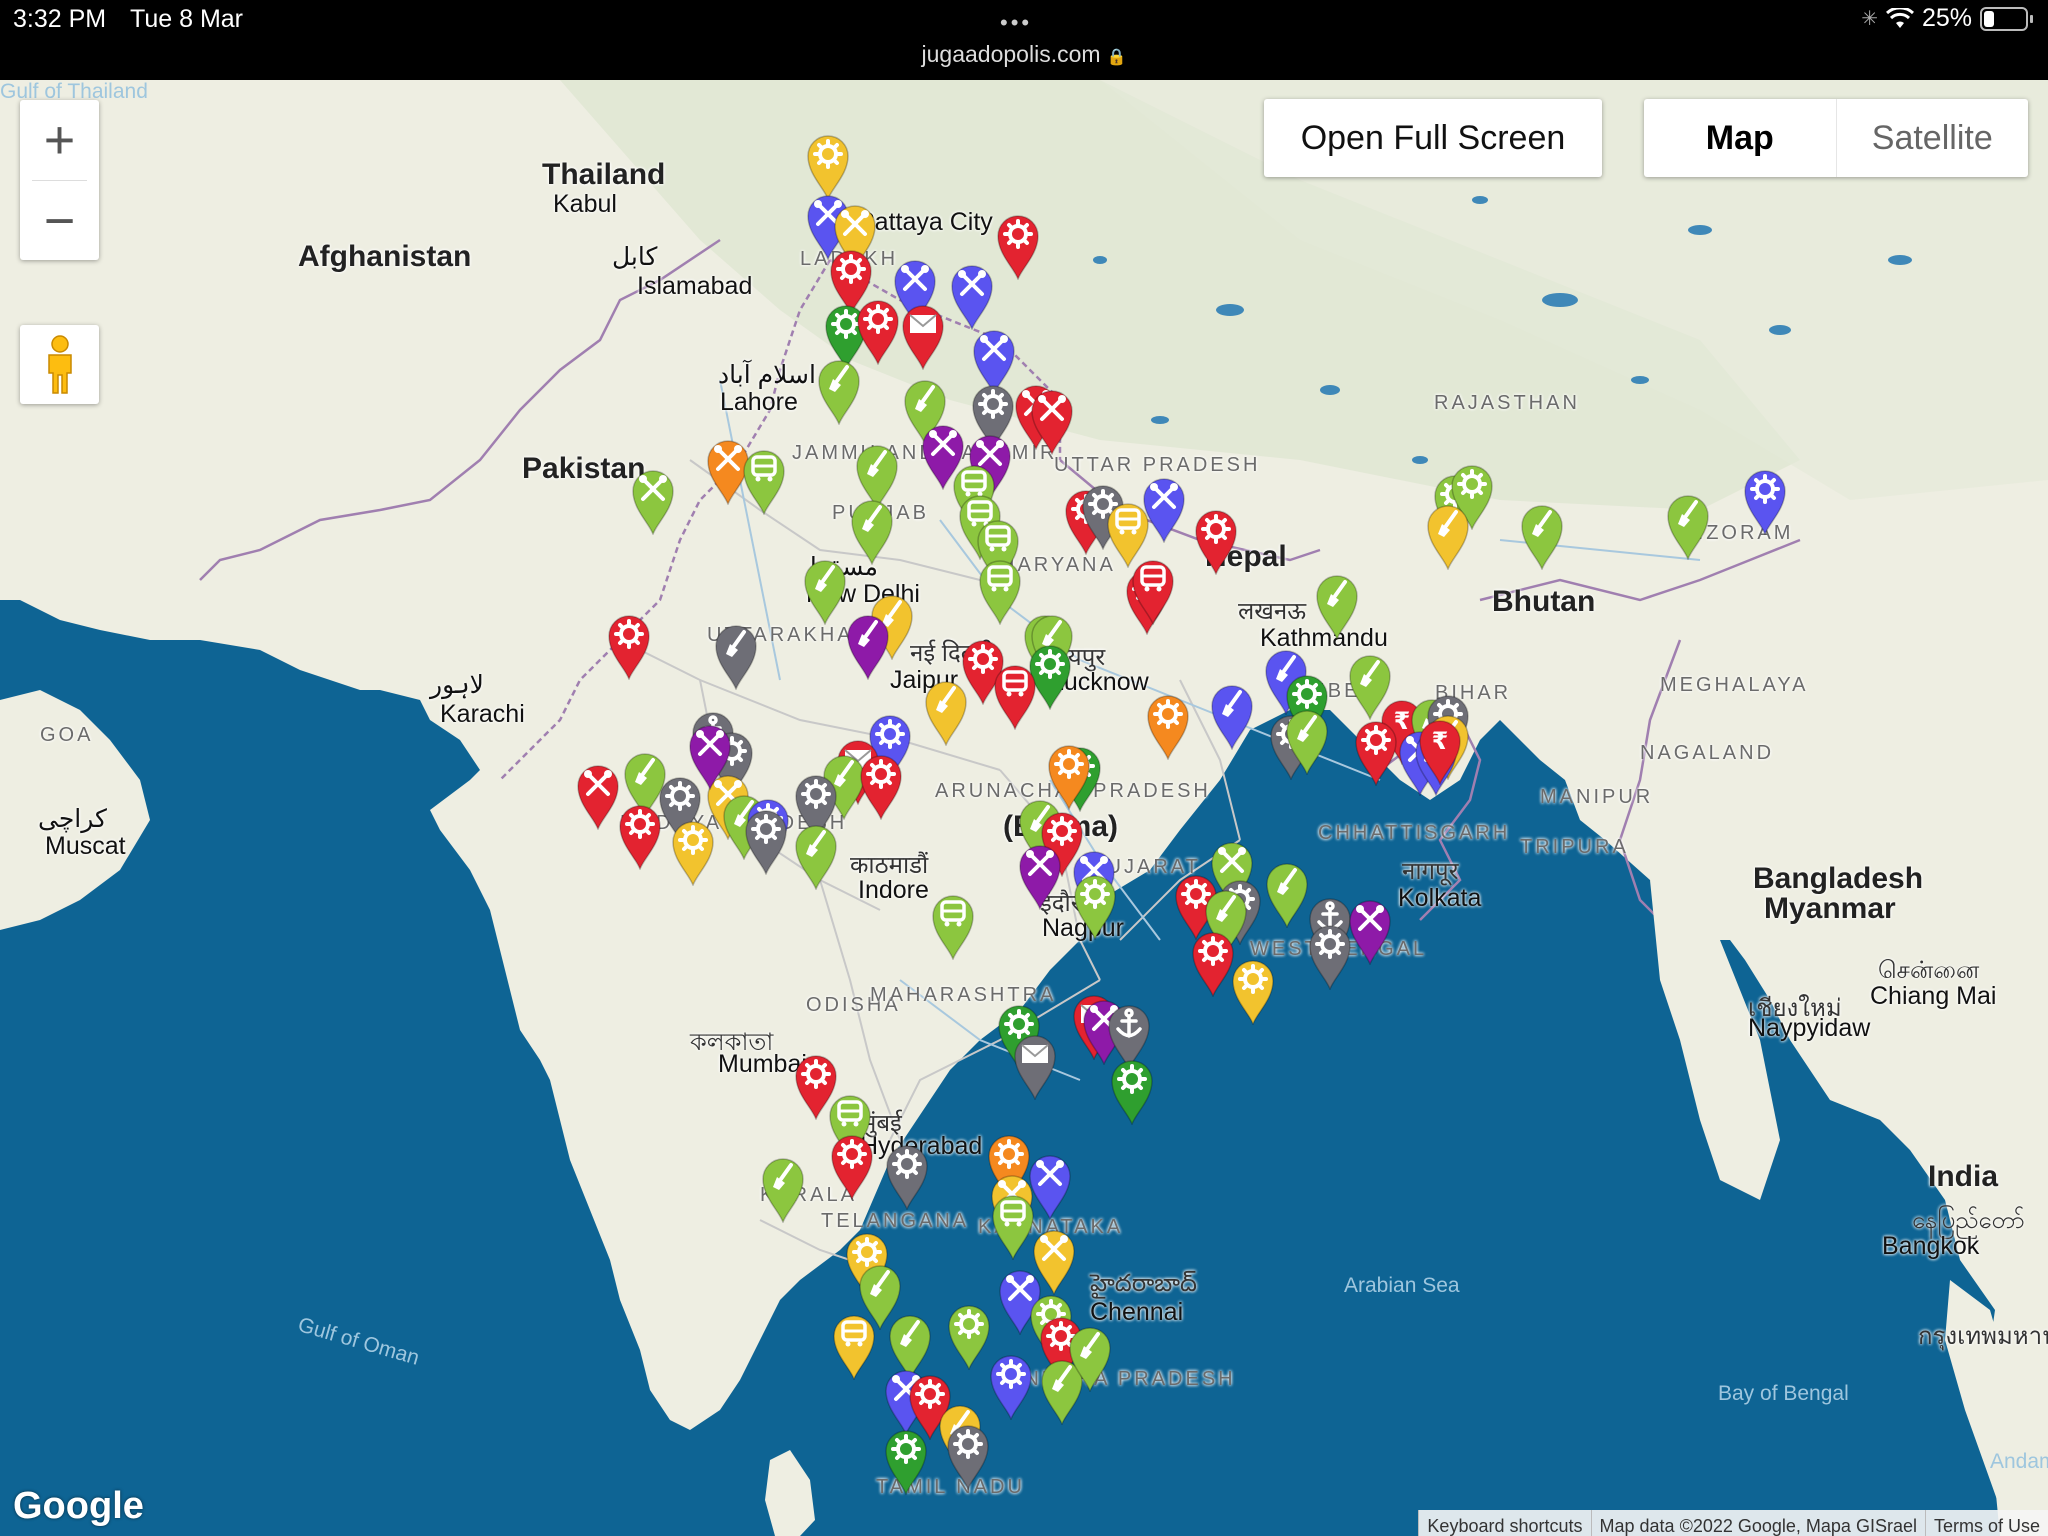 The width and height of the screenshot is (2048, 1536). What do you see at coordinates (385, 256) in the screenshot?
I see `map-label-country: Afghanistan` at bounding box center [385, 256].